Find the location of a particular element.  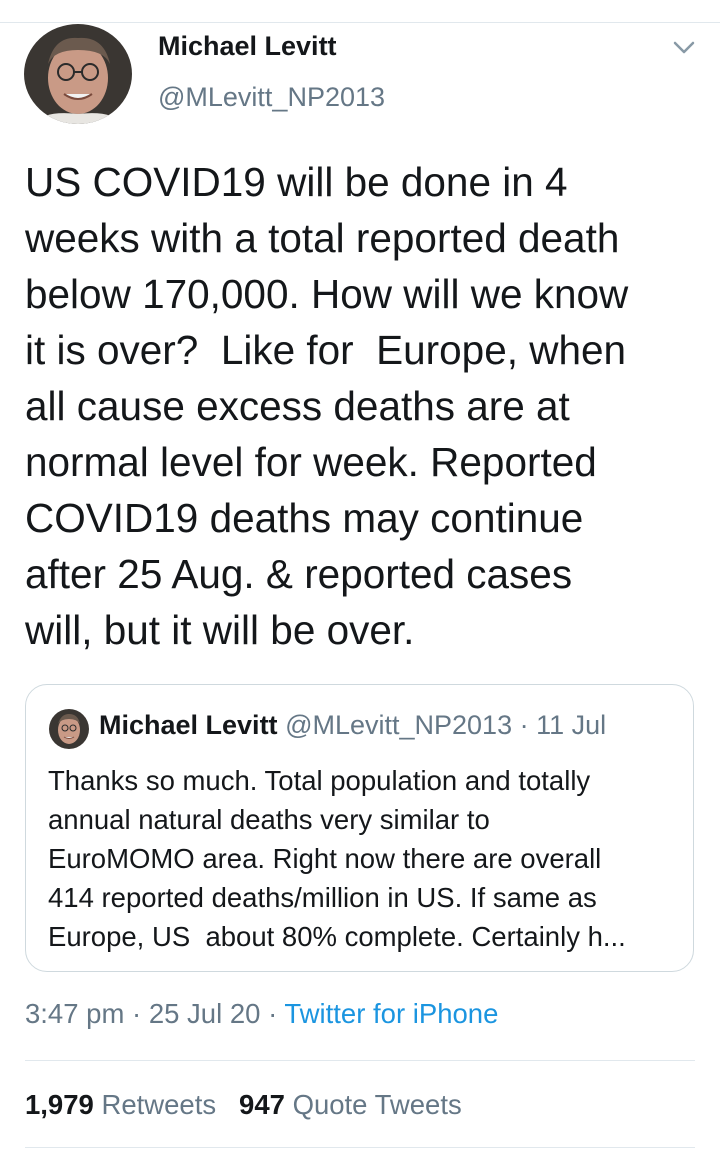

tweet-source-link: Twitter for iPhone is located at coordinates (391, 1013).